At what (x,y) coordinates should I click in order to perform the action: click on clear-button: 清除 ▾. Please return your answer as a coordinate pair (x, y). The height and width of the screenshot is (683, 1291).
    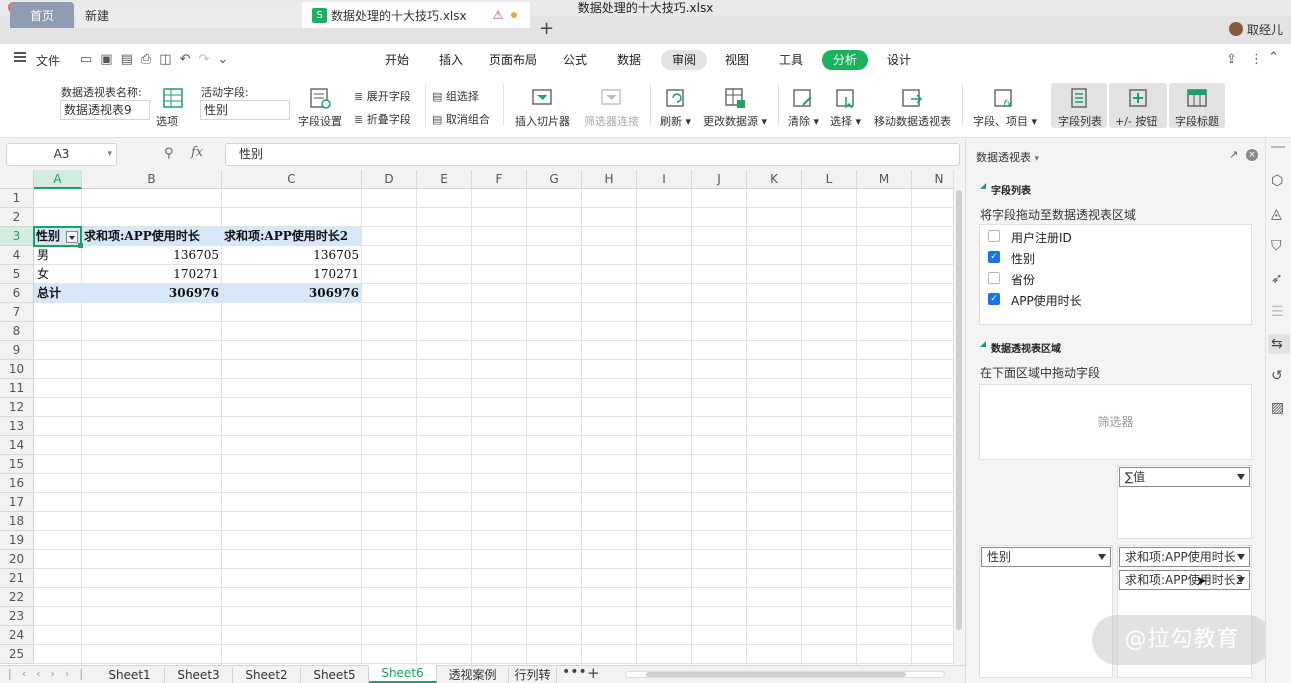
    Looking at the image, I should click on (803, 121).